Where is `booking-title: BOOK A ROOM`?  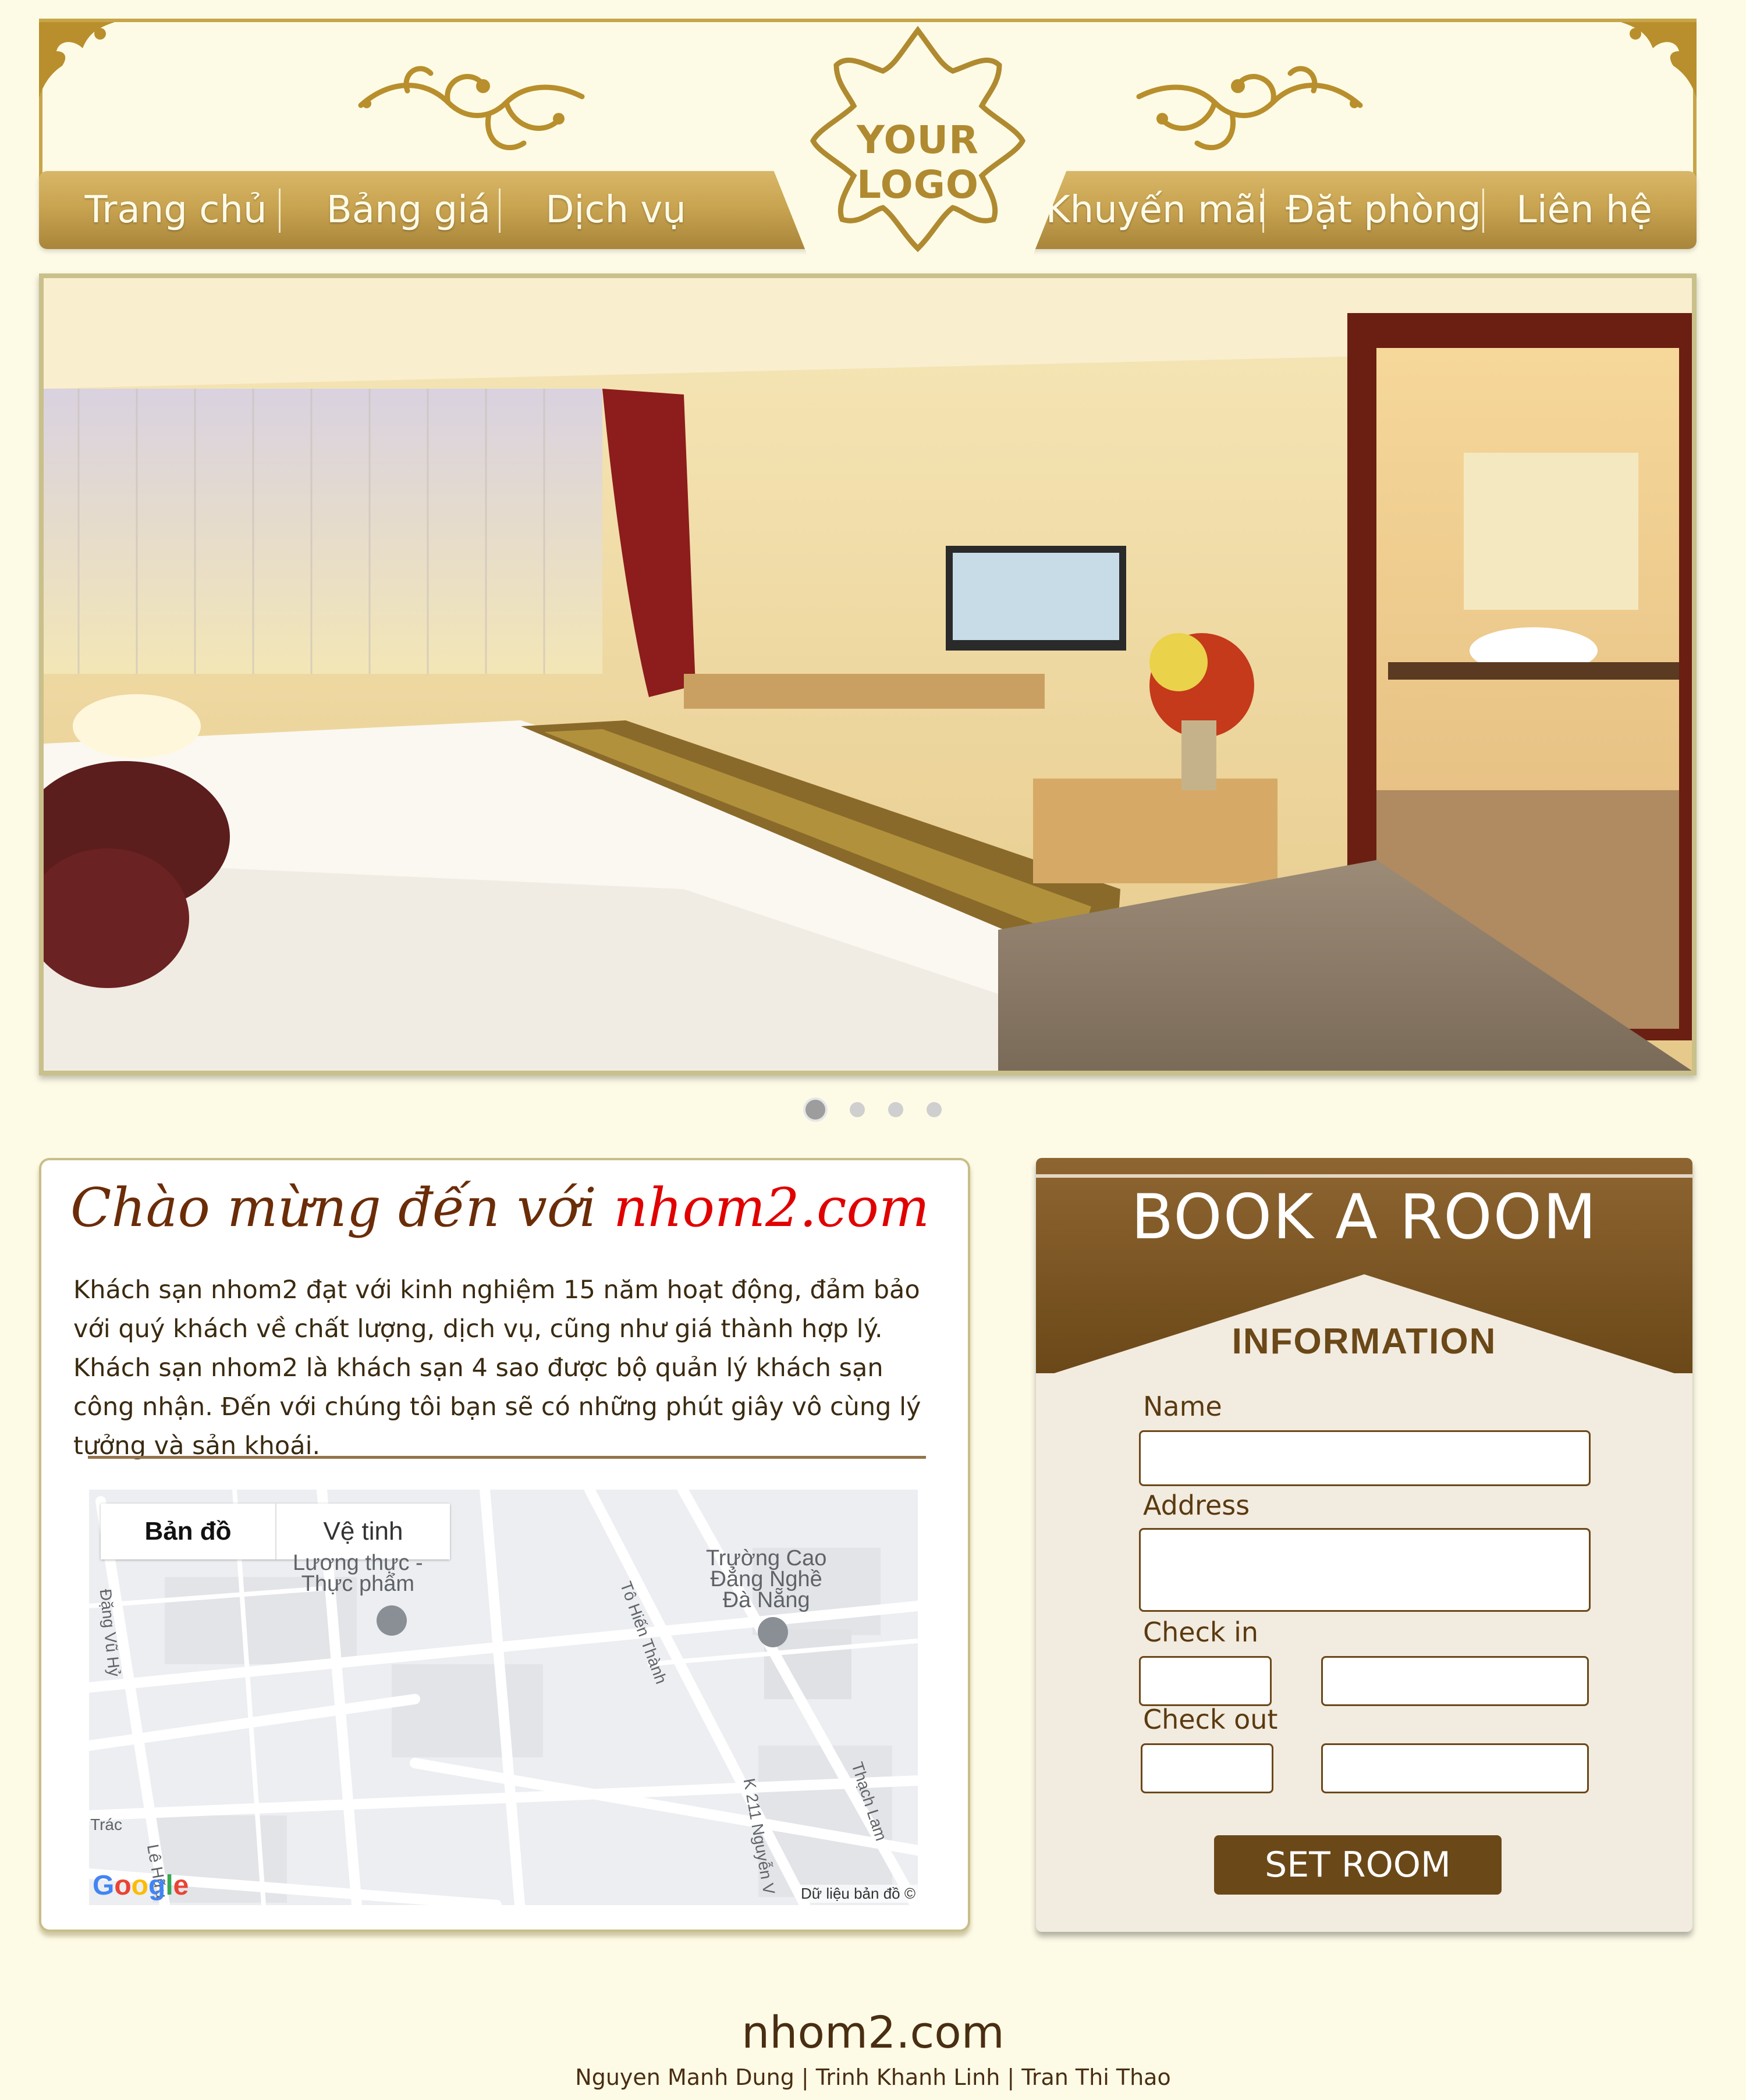
booking-title: BOOK A ROOM is located at coordinates (1364, 1217).